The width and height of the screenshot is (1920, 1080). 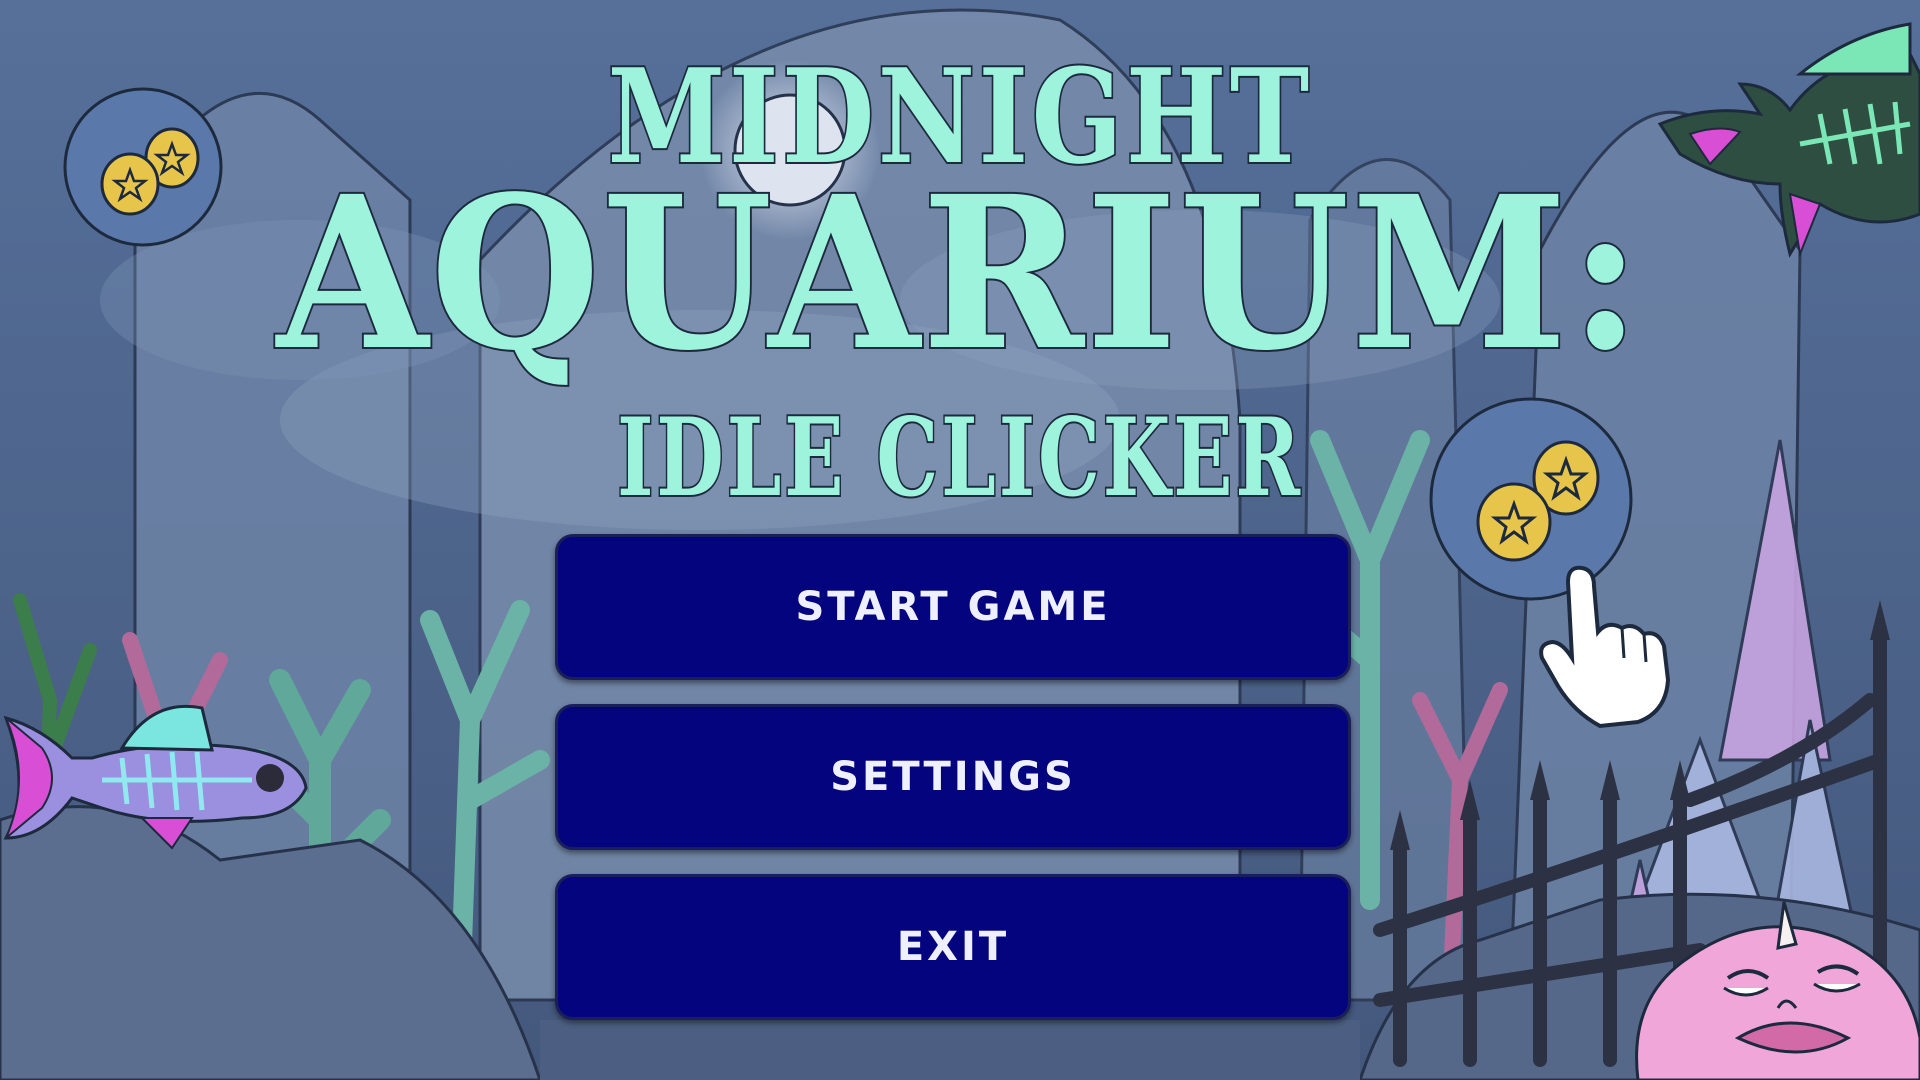 I want to click on coin-badge-icon, so click(x=143, y=167).